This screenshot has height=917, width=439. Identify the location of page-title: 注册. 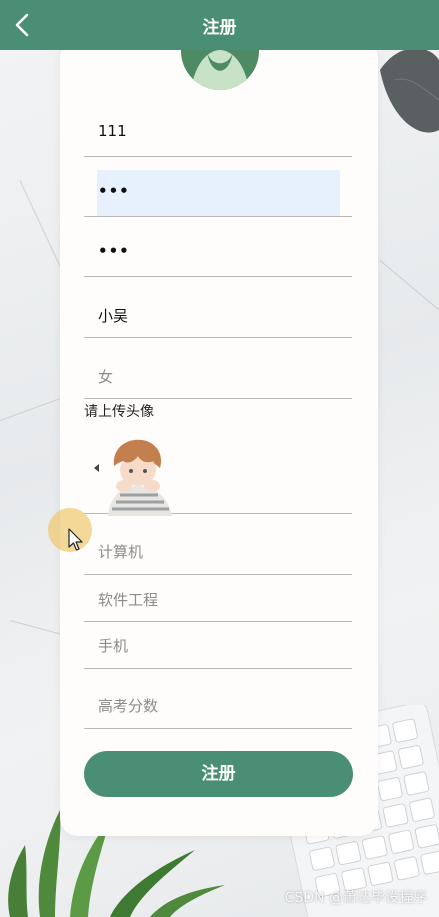
(219, 28).